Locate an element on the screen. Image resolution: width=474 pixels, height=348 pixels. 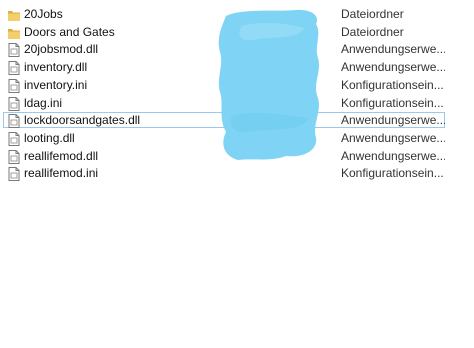
file-name: looting.dll is located at coordinates (49, 137).